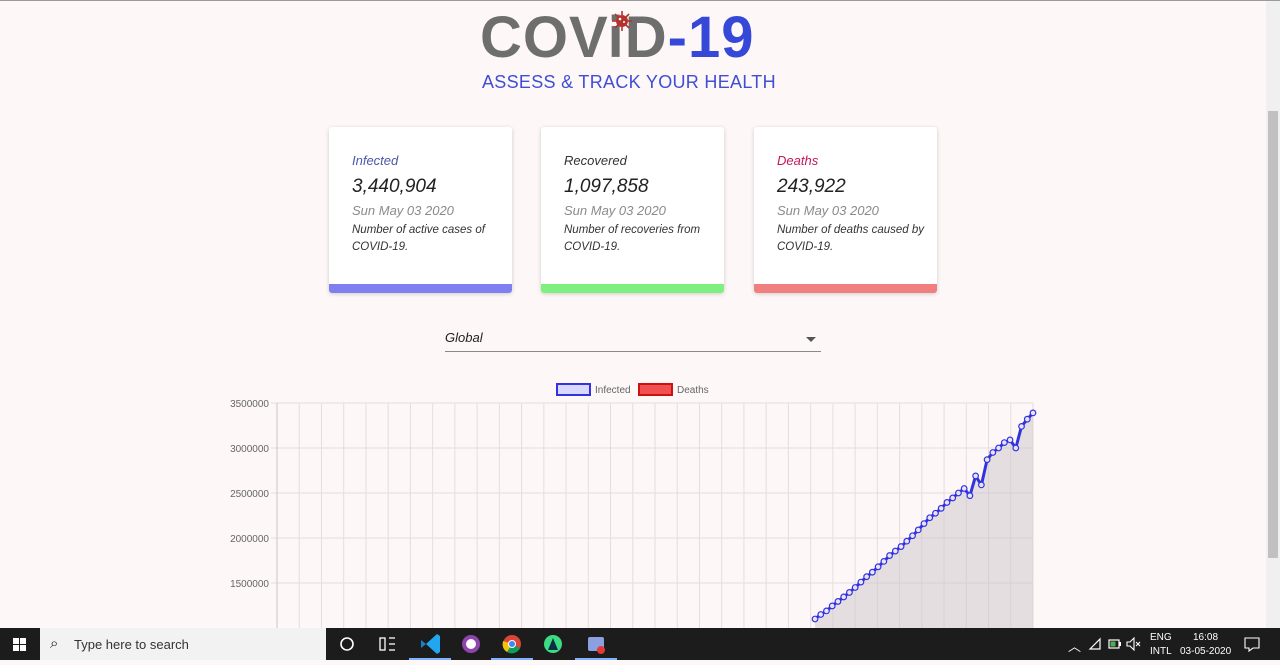 This screenshot has height=665, width=1280. What do you see at coordinates (1252, 644) in the screenshot?
I see `notification-icon` at bounding box center [1252, 644].